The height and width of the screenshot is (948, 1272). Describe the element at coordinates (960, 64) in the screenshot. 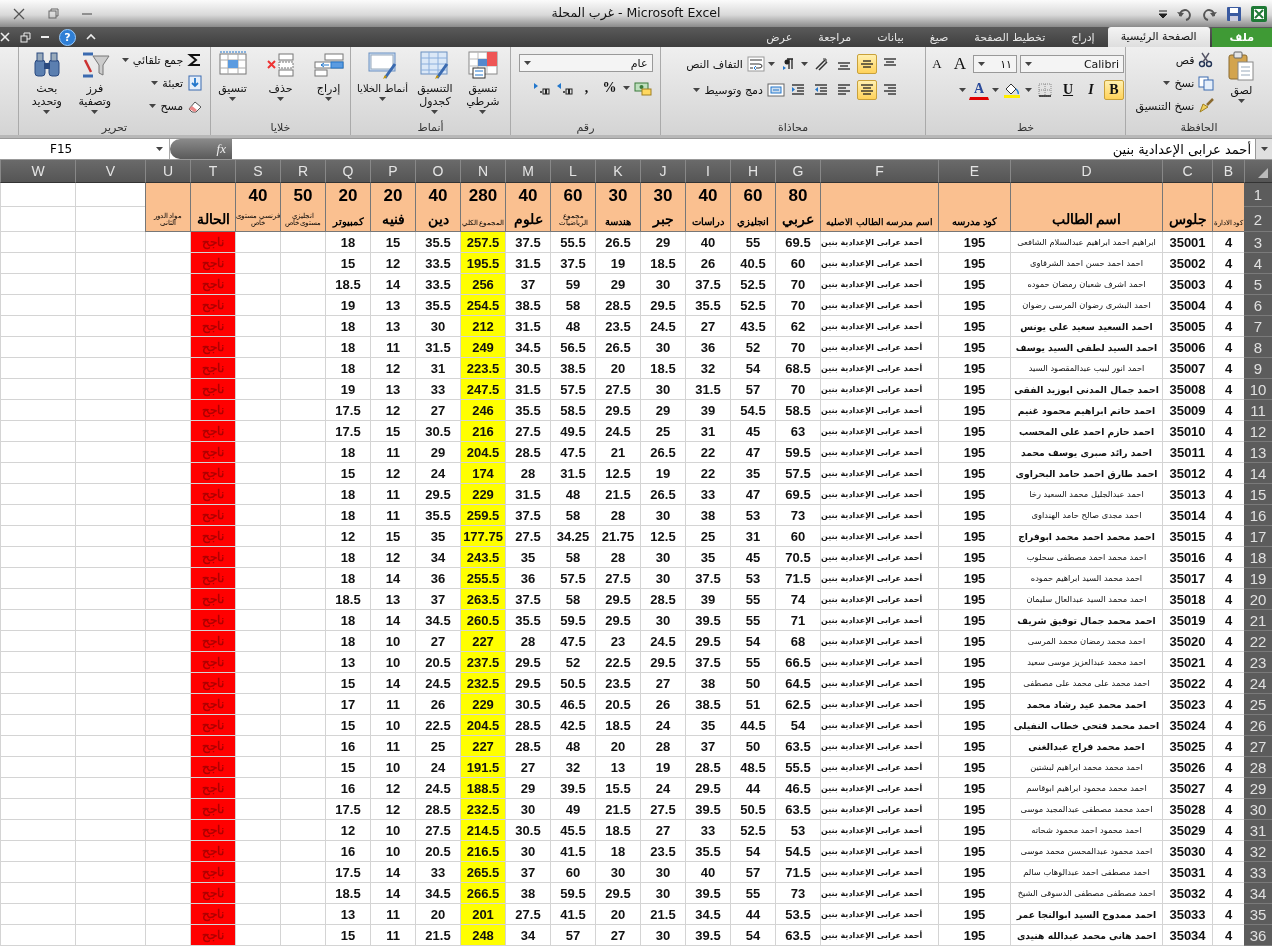

I see `grow-font-button: A` at that location.